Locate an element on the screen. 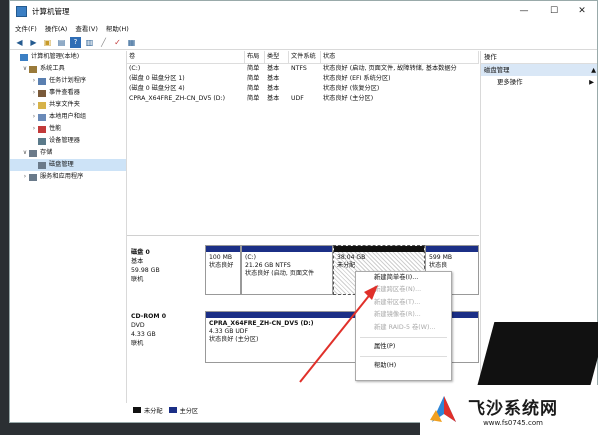 The width and height of the screenshot is (598, 435). watermark-url: www.fs0745.com is located at coordinates (513, 422).